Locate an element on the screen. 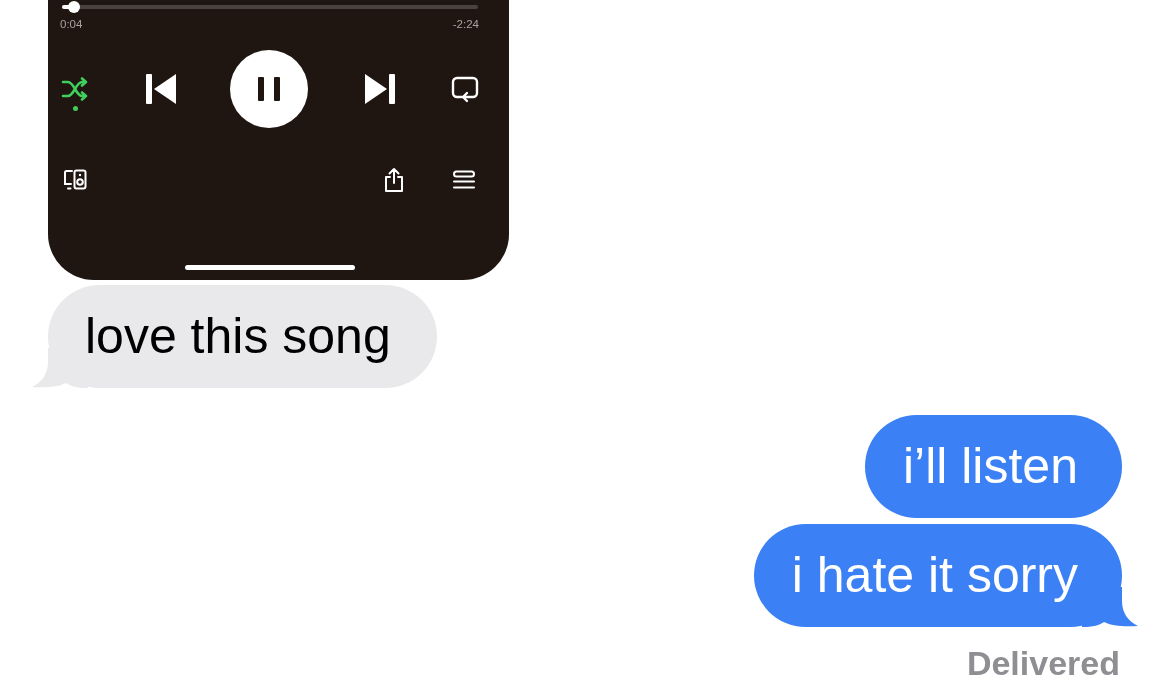 Image resolution: width=1169 pixels, height=685 pixels. previous-icon is located at coordinates (161, 89).